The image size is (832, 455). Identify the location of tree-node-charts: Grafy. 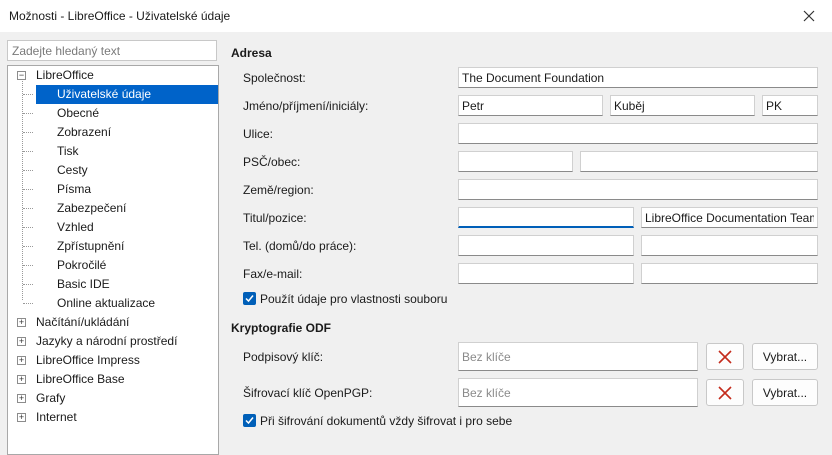
(50, 398).